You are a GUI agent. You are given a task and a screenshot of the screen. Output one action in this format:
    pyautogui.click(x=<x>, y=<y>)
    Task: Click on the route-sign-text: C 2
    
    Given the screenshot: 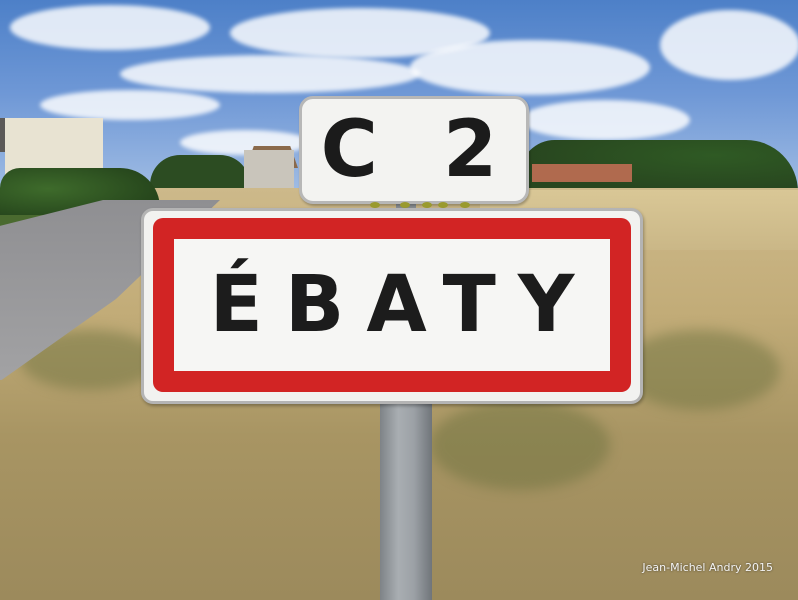 What is the action you would take?
    pyautogui.click(x=414, y=150)
    